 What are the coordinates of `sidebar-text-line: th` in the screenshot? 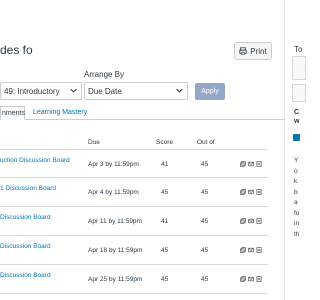 It's located at (297, 234).